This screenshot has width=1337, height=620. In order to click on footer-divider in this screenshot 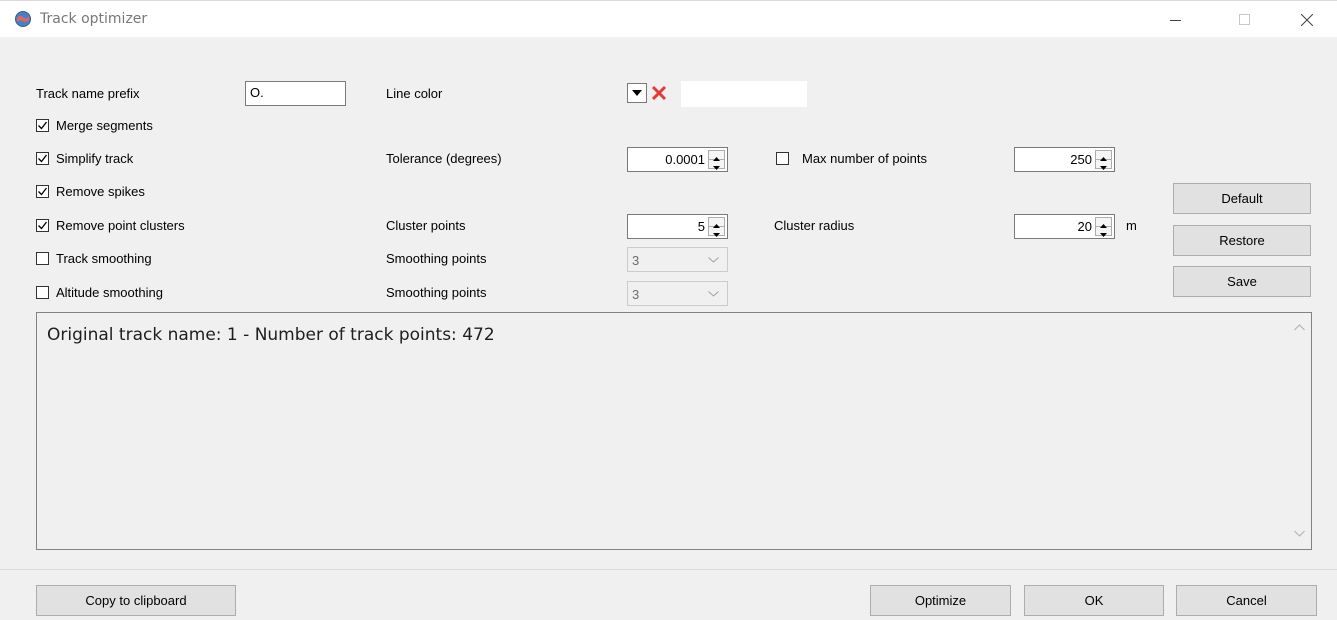, I will do `click(668, 569)`.